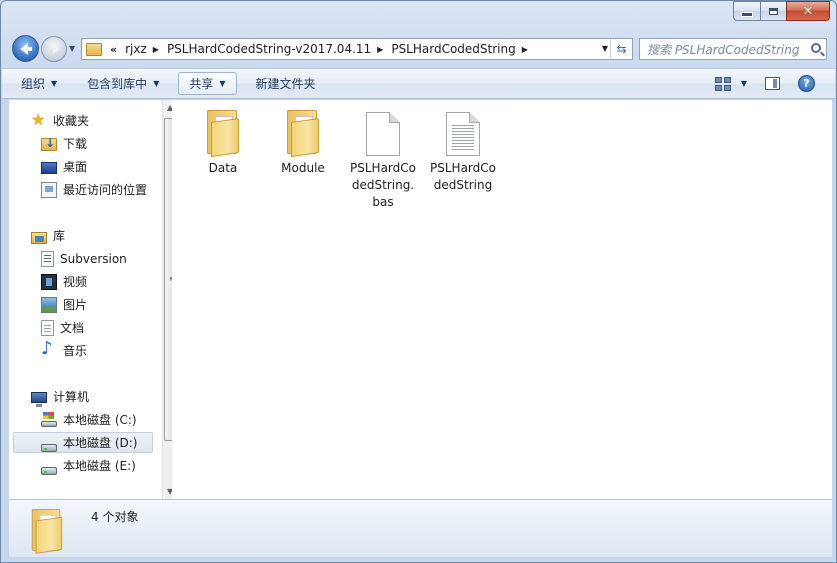 Image resolution: width=837 pixels, height=563 pixels. I want to click on view-controls: ▼ ?, so click(774, 83).